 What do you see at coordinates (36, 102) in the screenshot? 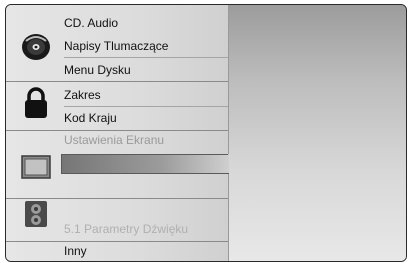
I see `lock-icon` at bounding box center [36, 102].